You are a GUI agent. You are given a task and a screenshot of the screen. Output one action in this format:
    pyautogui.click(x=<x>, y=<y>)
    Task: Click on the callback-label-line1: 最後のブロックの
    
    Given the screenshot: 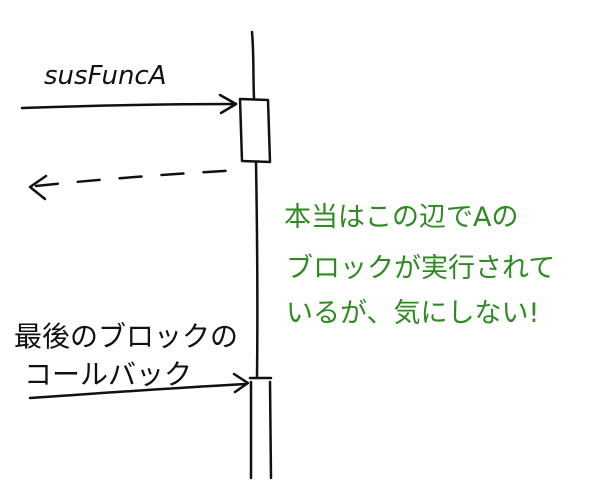 What is the action you would take?
    pyautogui.click(x=126, y=336)
    